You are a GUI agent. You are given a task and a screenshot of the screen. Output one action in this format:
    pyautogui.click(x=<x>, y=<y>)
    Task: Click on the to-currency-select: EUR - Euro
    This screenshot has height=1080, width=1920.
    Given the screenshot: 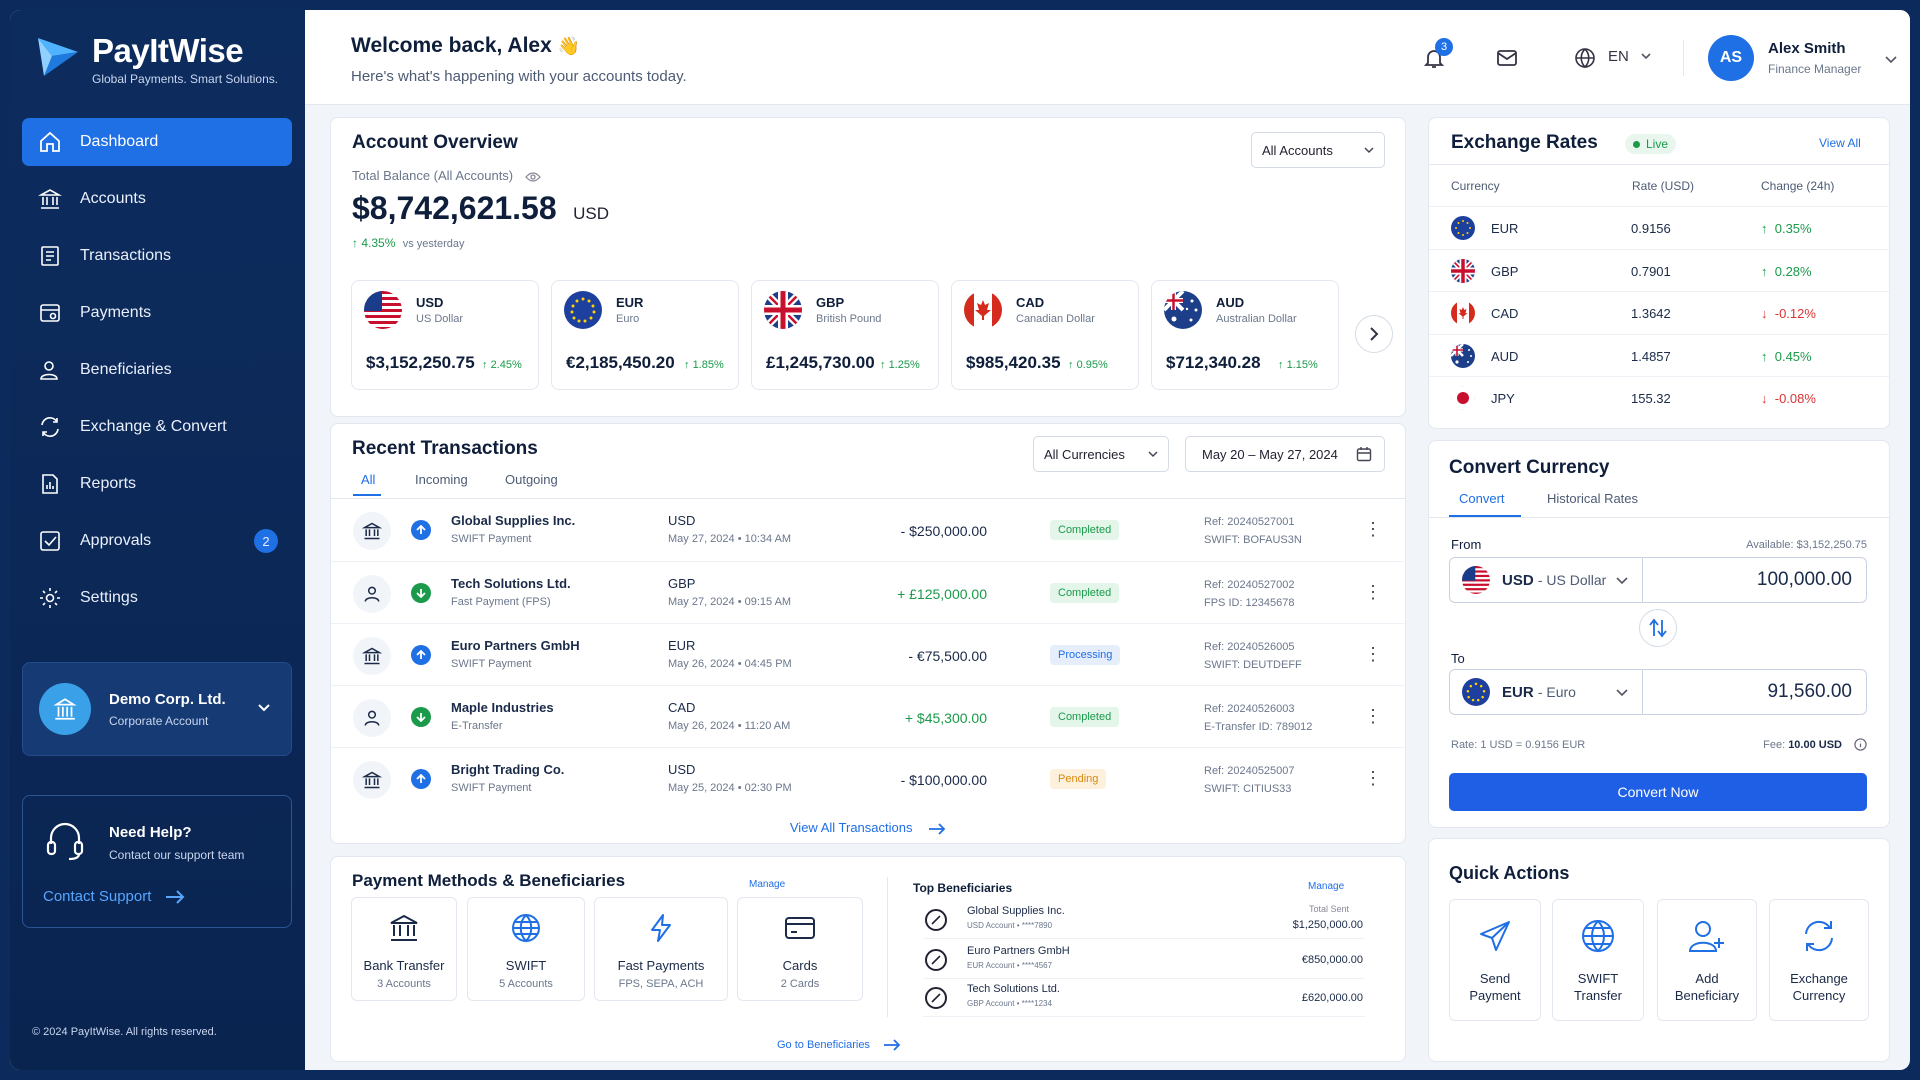 What is the action you would take?
    pyautogui.click(x=1546, y=692)
    